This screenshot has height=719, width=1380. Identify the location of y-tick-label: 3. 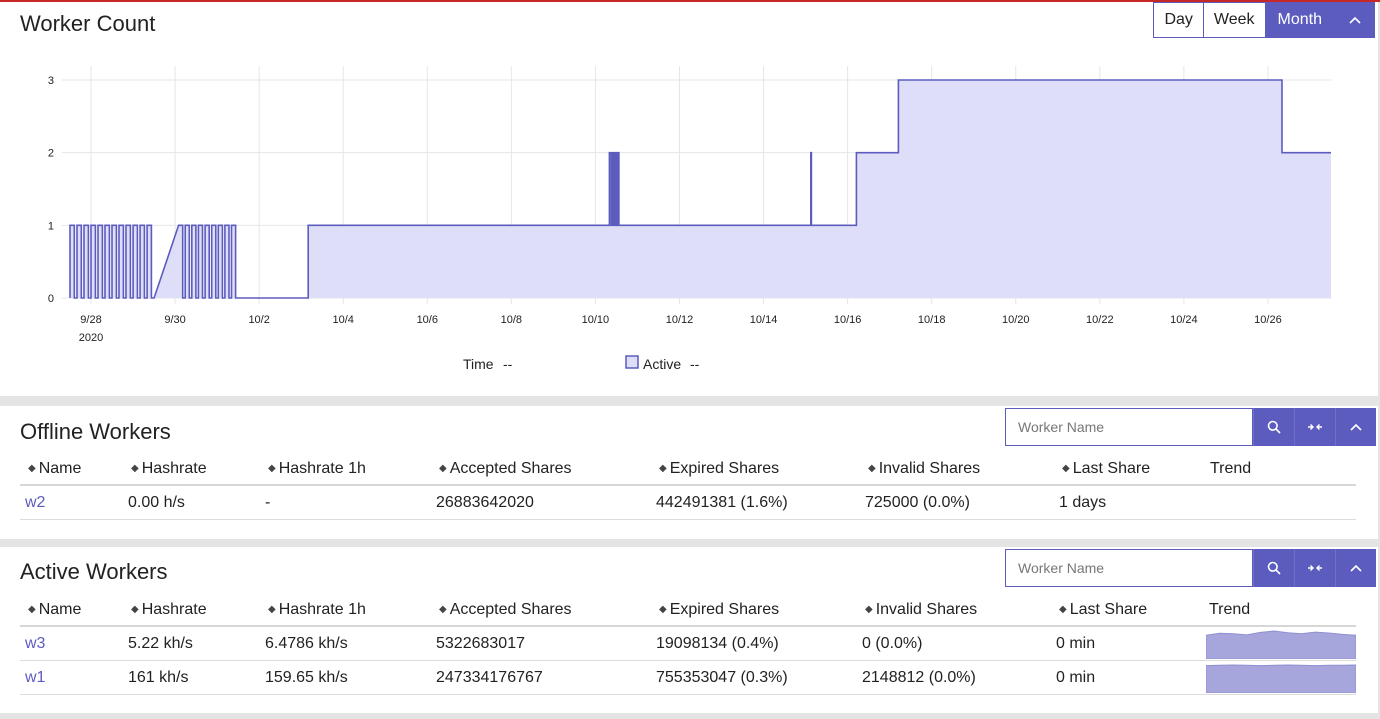
(51, 81).